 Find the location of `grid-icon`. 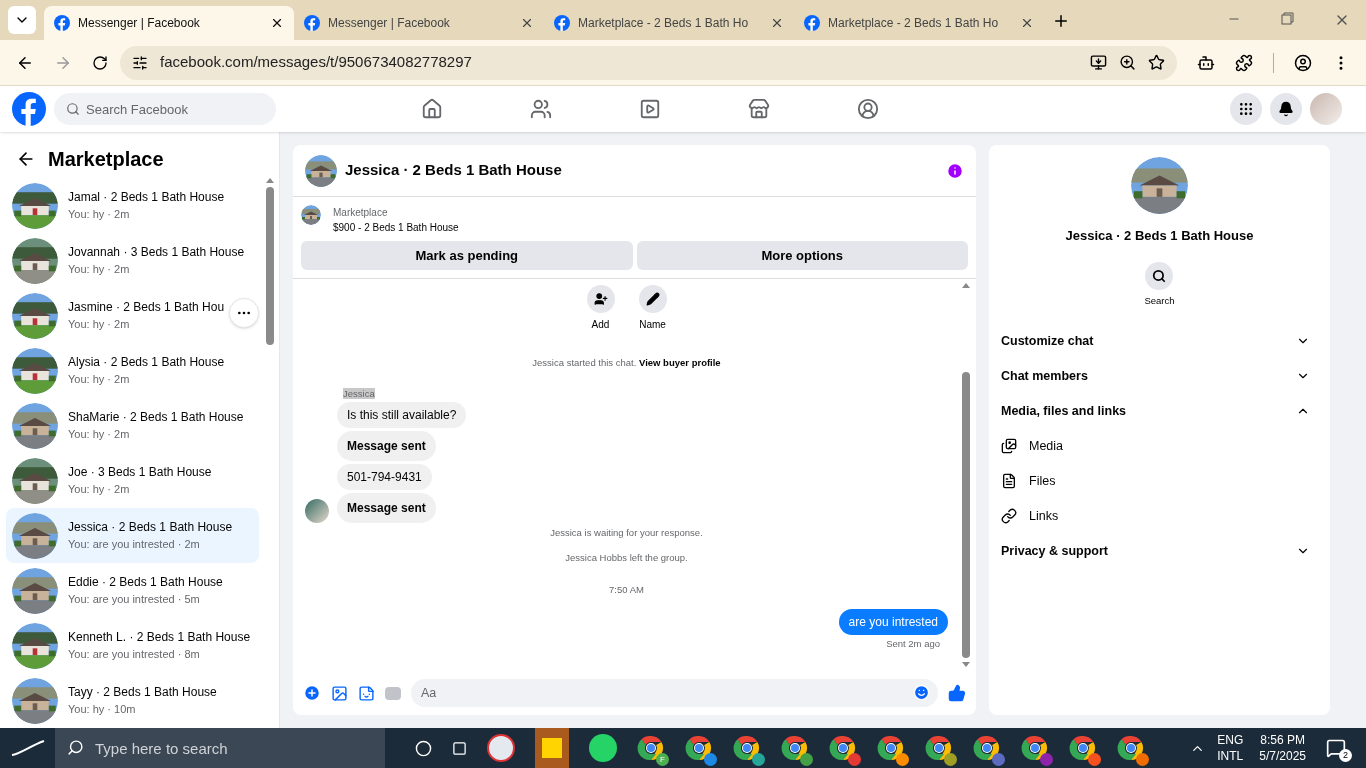

grid-icon is located at coordinates (1246, 109).